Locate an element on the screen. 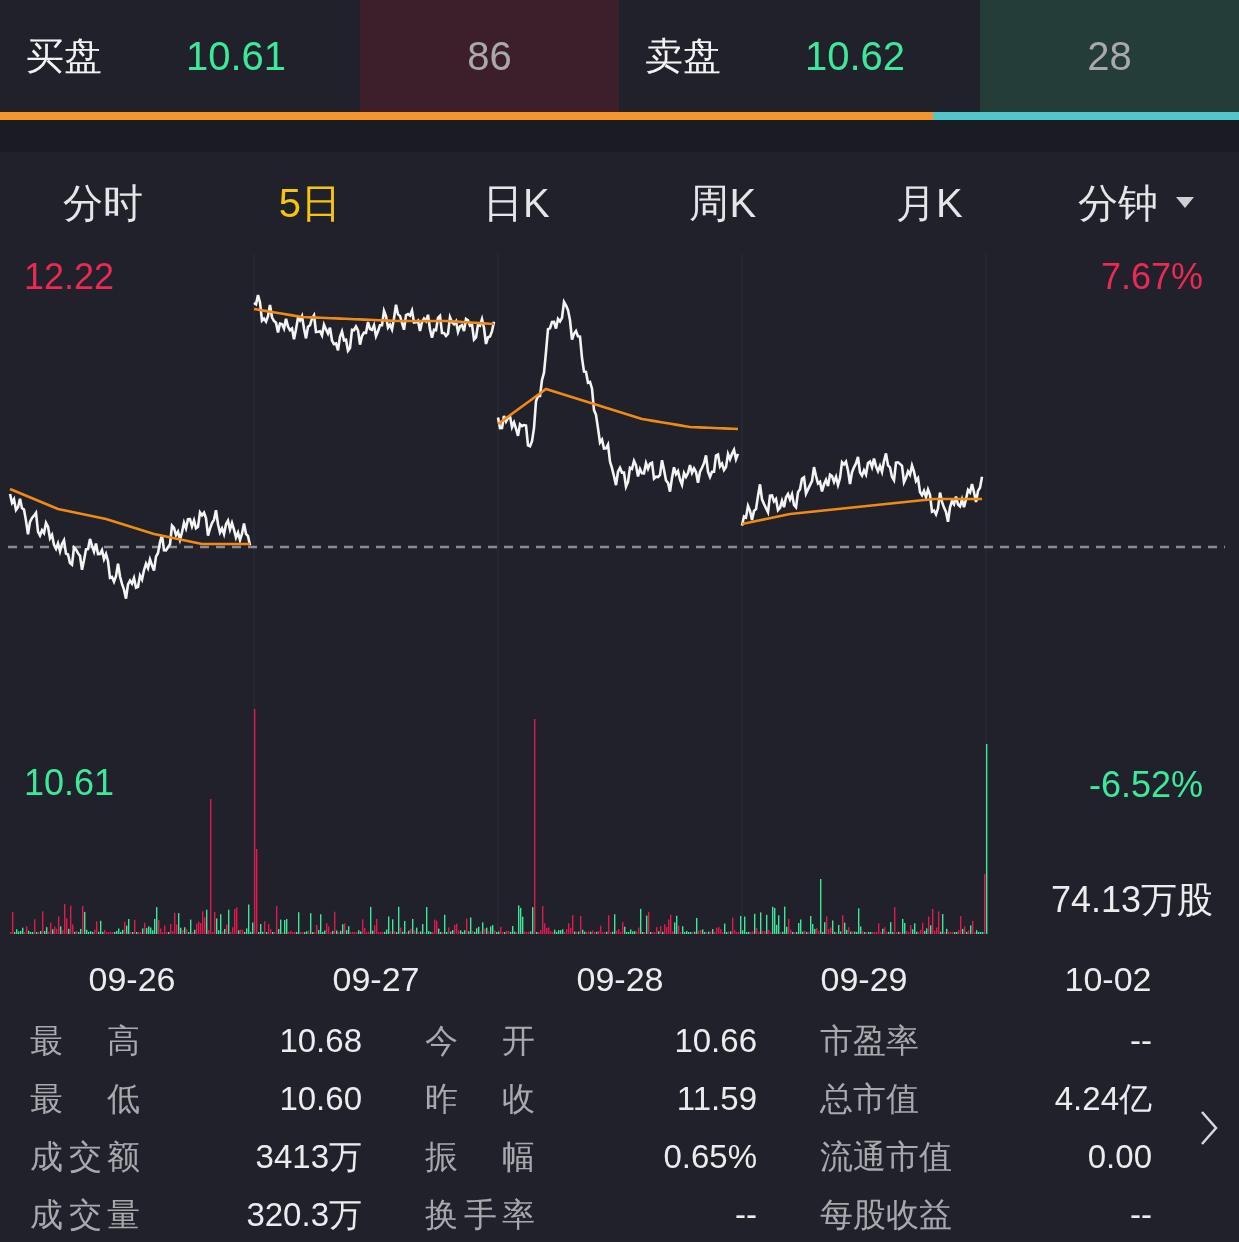 The height and width of the screenshot is (1242, 1239). date-label: 09-29 is located at coordinates (864, 979).